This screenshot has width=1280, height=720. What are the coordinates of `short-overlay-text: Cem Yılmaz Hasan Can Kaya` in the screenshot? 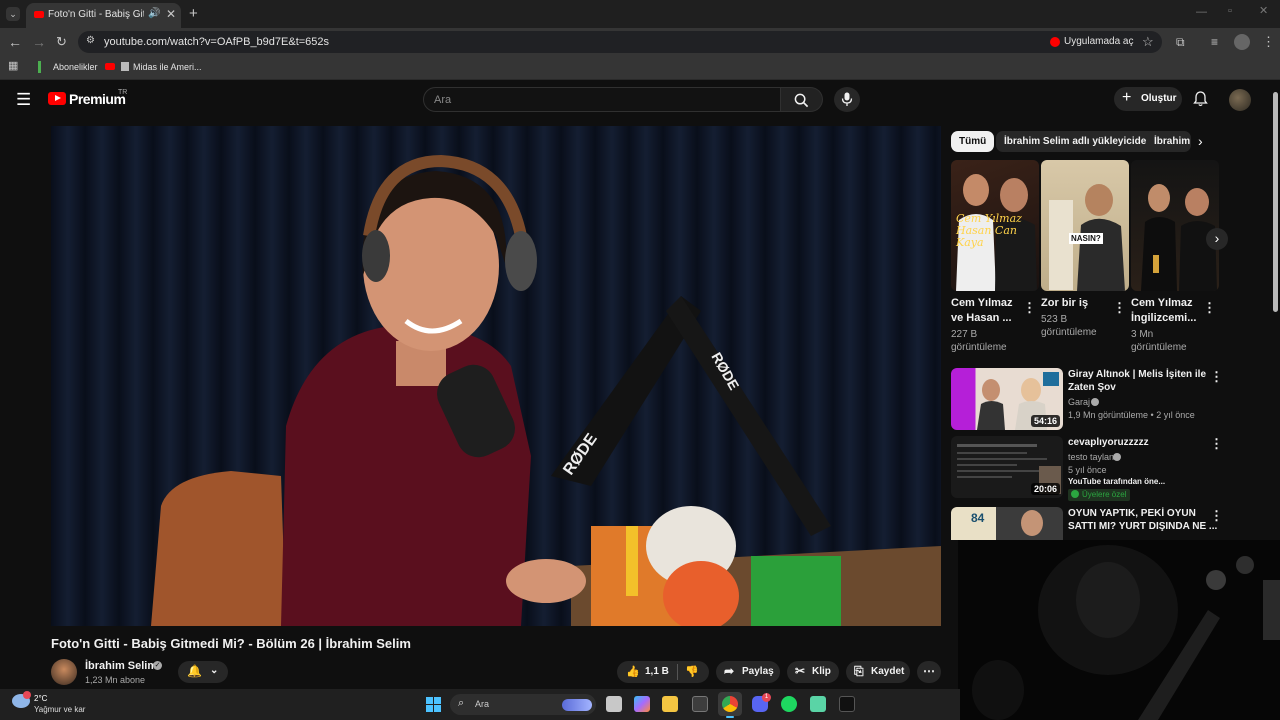 It's located at (989, 230).